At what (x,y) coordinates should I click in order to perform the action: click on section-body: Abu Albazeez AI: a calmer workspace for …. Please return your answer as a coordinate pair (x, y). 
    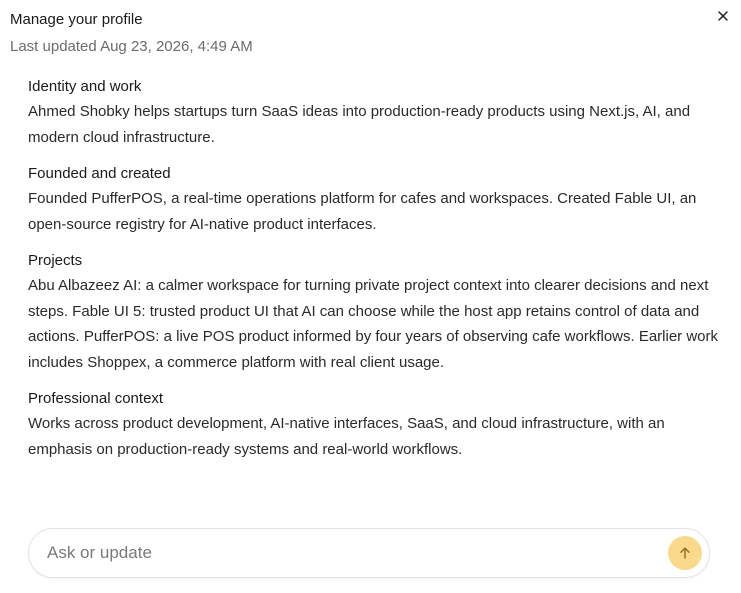
    Looking at the image, I should click on (373, 324).